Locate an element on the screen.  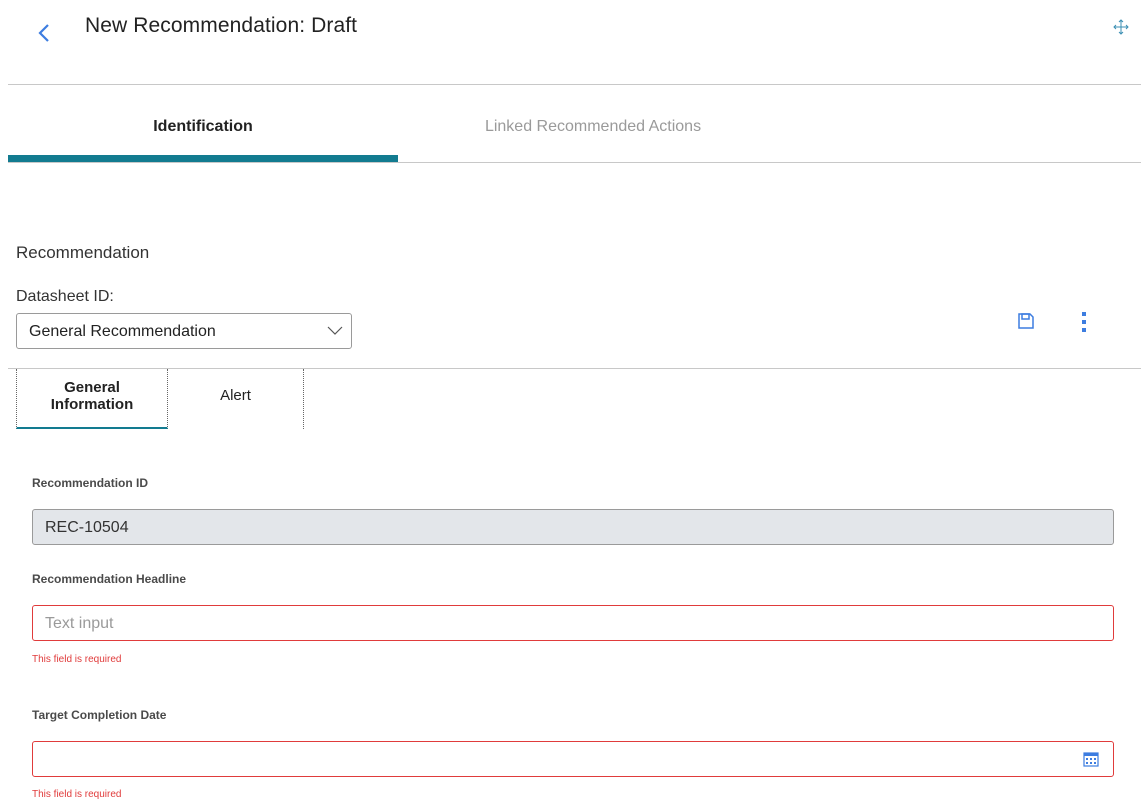
tab-linked-recommended-actions: Linked Recommended Actions is located at coordinates (593, 127).